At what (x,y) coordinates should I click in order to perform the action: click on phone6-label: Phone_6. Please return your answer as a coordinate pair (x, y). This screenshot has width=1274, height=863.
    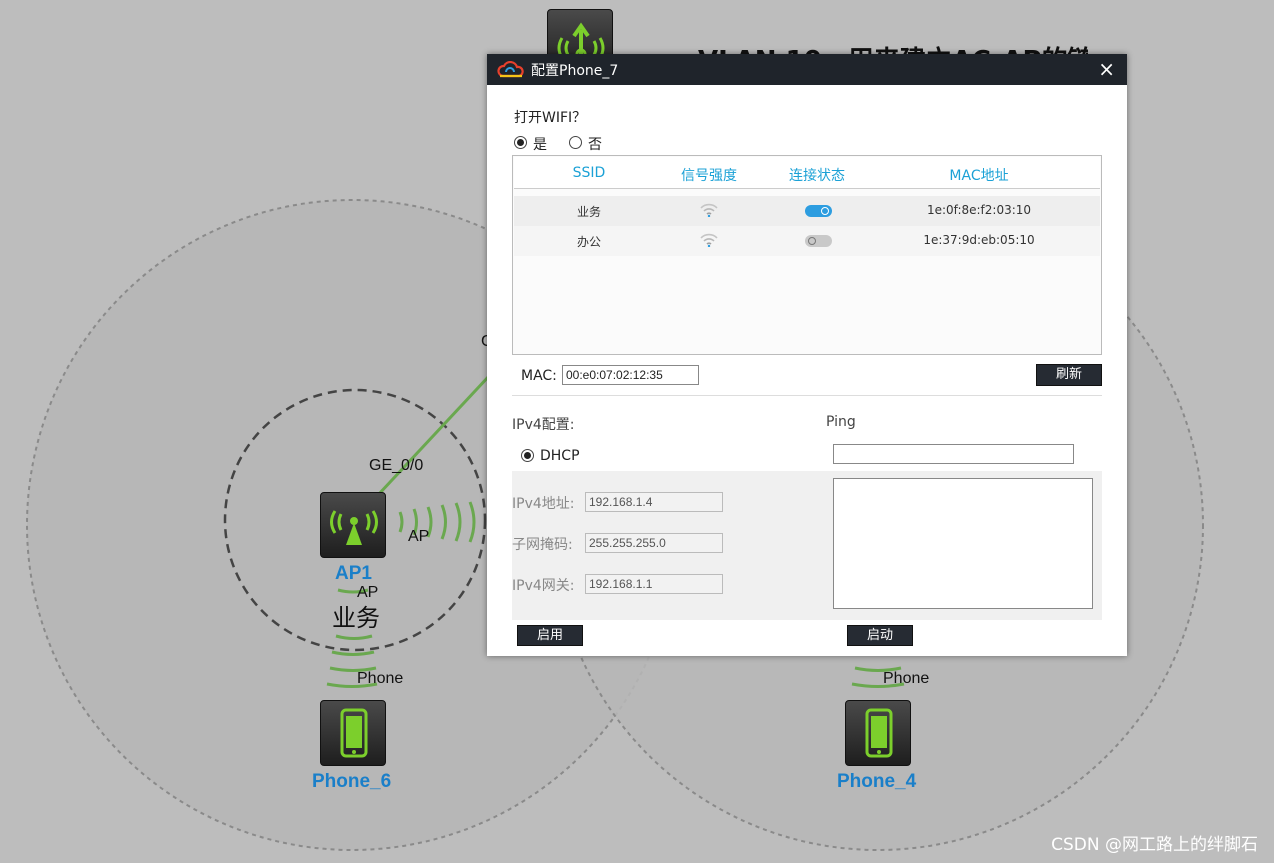
    Looking at the image, I should click on (351, 782).